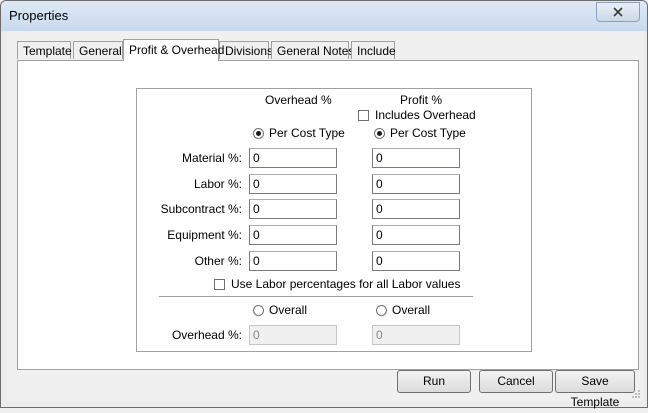 The height and width of the screenshot is (413, 648). What do you see at coordinates (298, 100) in the screenshot?
I see `overhead-header: Overhead %` at bounding box center [298, 100].